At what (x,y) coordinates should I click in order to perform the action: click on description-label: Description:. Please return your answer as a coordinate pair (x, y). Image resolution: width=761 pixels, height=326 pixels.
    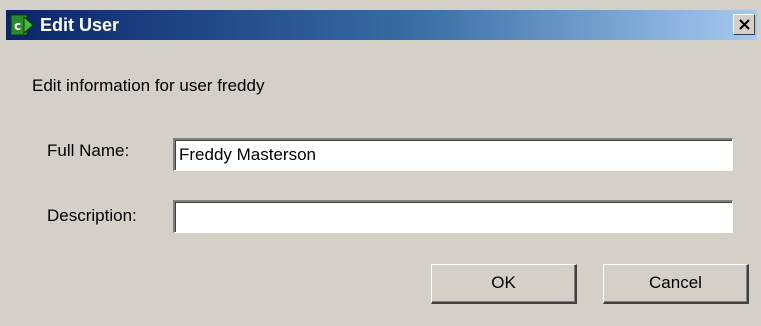
    Looking at the image, I should click on (92, 215).